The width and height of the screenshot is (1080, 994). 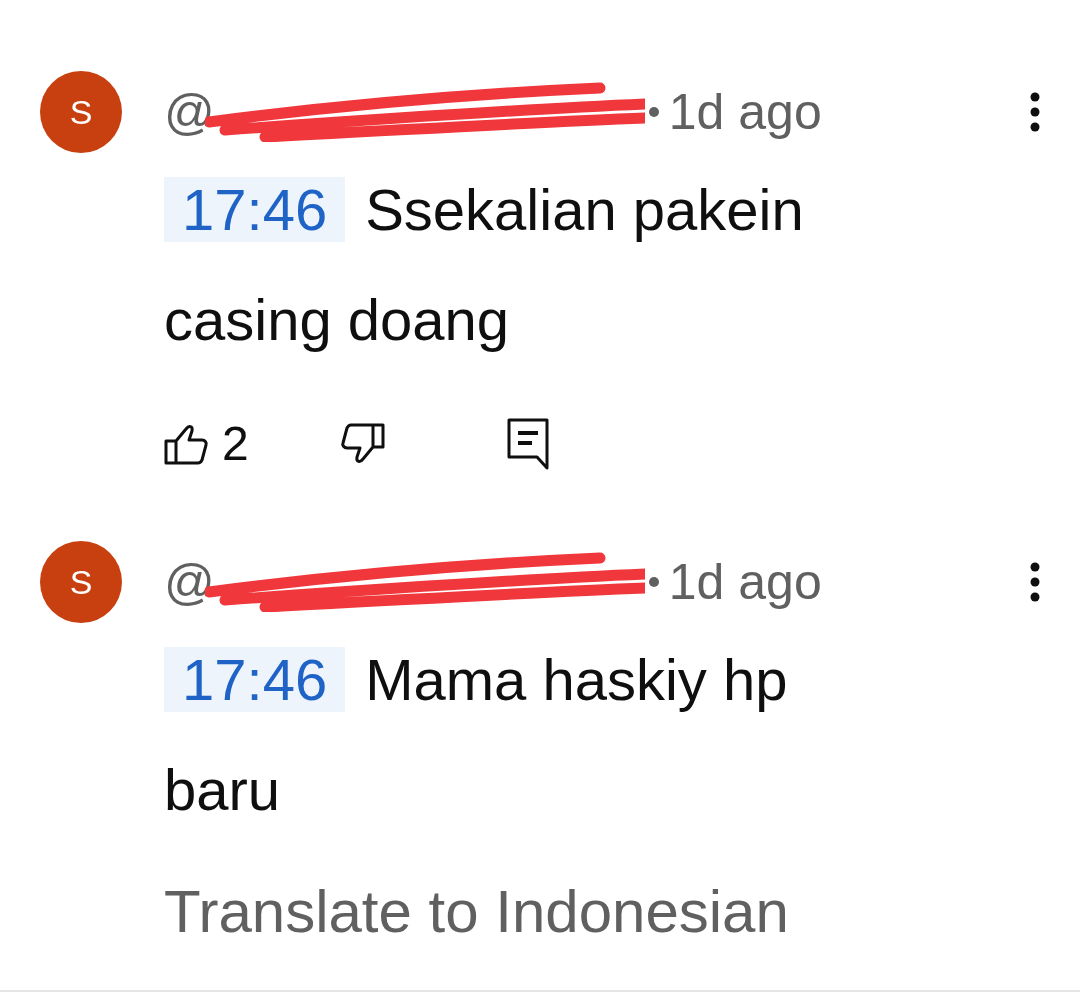 I want to click on reply-icon, so click(x=527, y=444).